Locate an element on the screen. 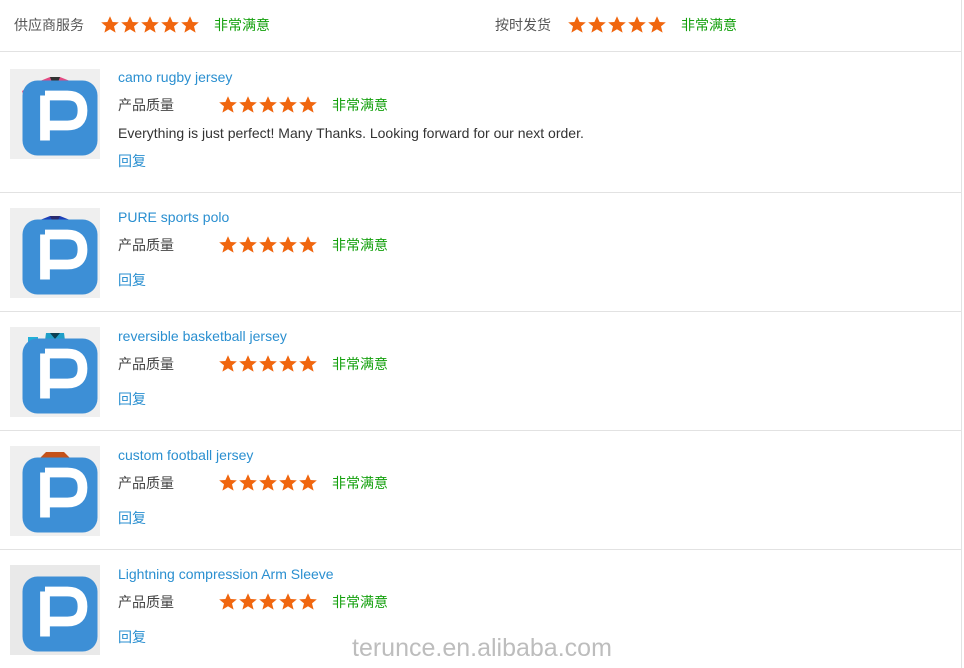 This screenshot has height=668, width=964. product-link: reversible basketball jersey is located at coordinates (202, 336).